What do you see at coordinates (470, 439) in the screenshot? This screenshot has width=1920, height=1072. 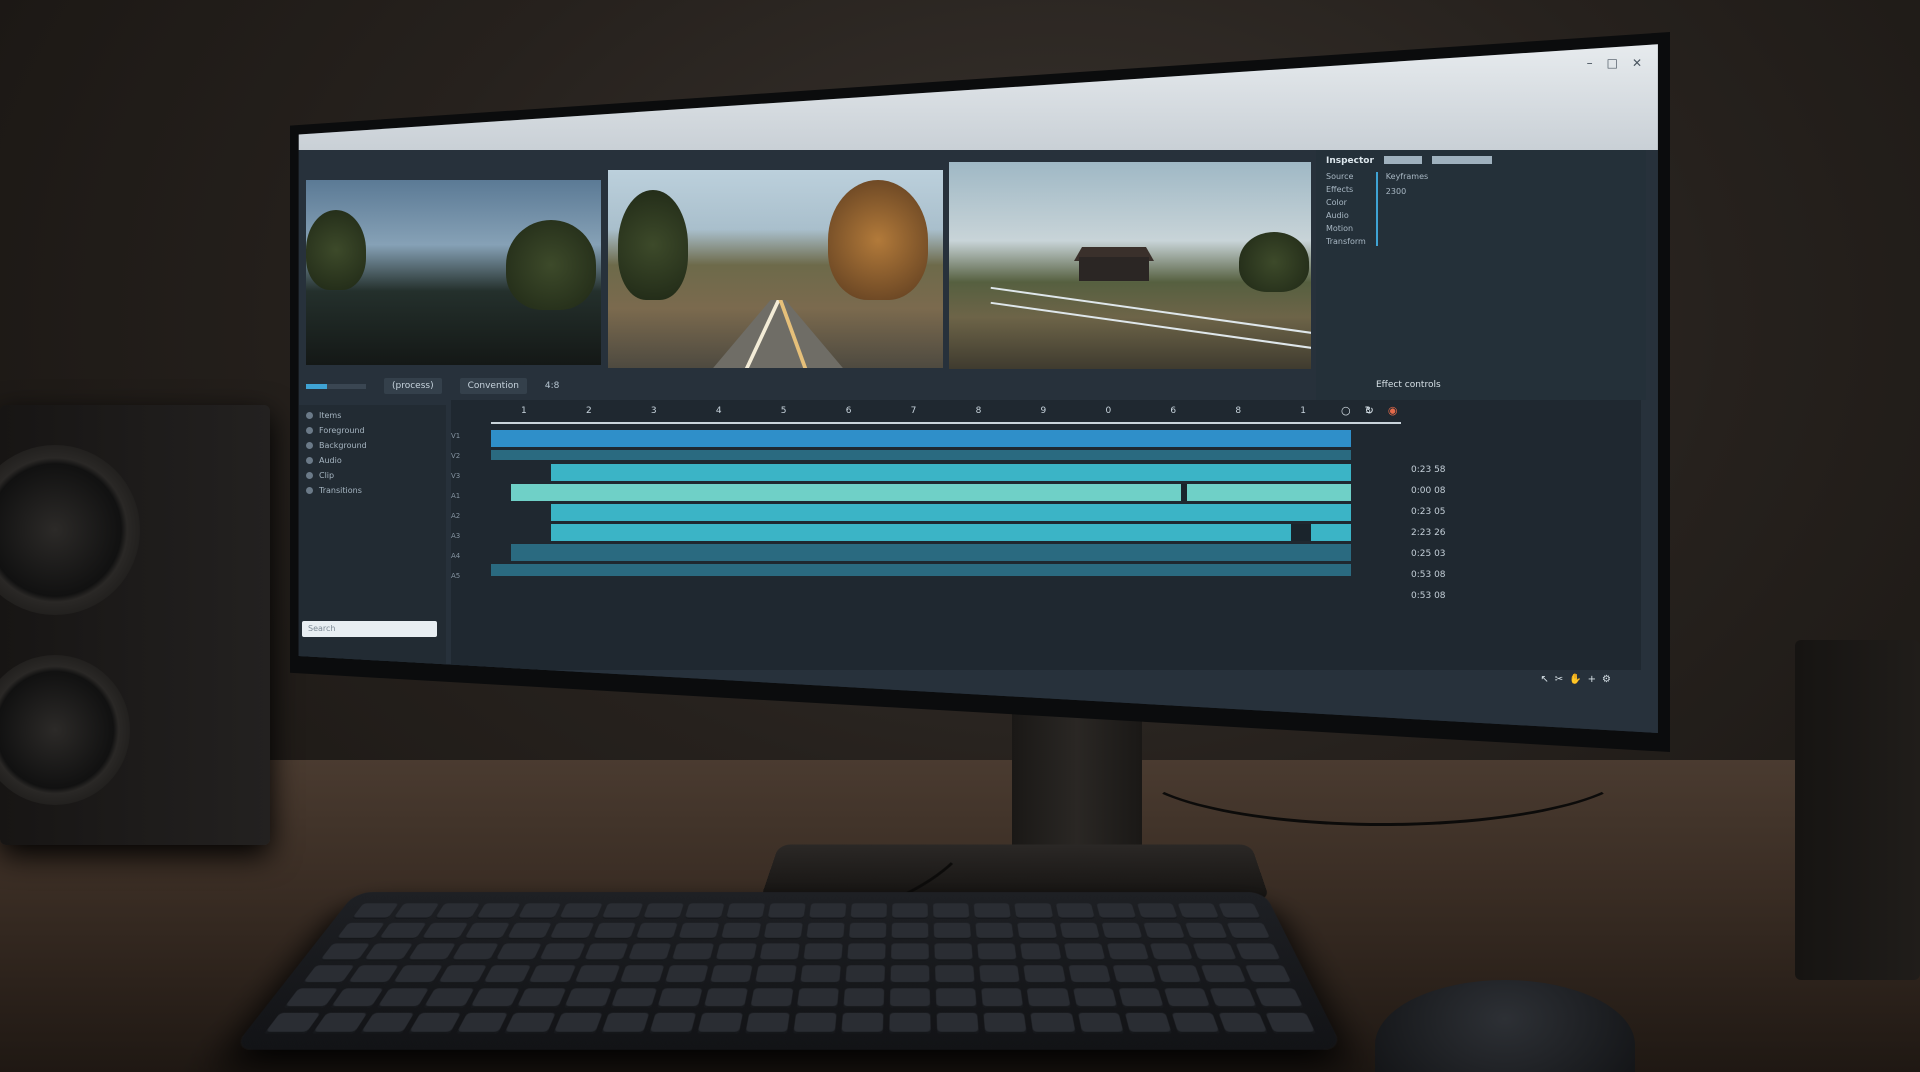 I see `track-header: V1` at bounding box center [470, 439].